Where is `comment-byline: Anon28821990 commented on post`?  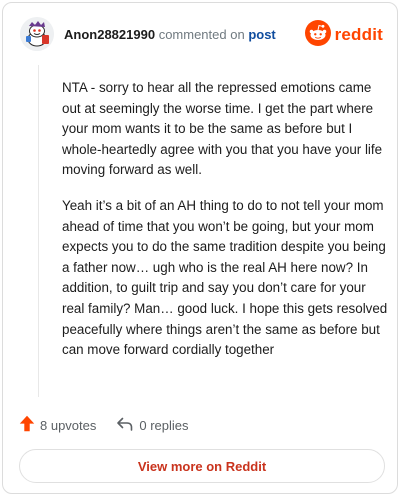 comment-byline: Anon28821990 commented on post is located at coordinates (170, 34).